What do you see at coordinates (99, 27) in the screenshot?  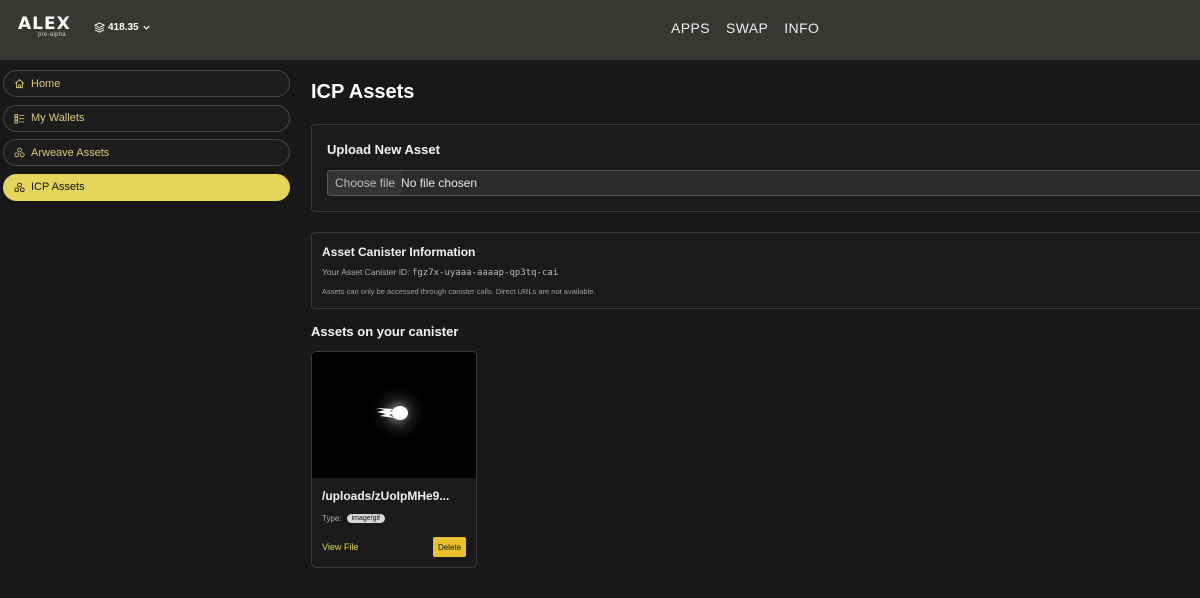 I see `layers-icon` at bounding box center [99, 27].